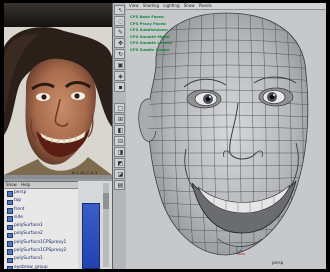 This screenshot has width=330, height=272. I want to click on outliner-item-label: polySurface1CPSproxy1, so click(40, 242).